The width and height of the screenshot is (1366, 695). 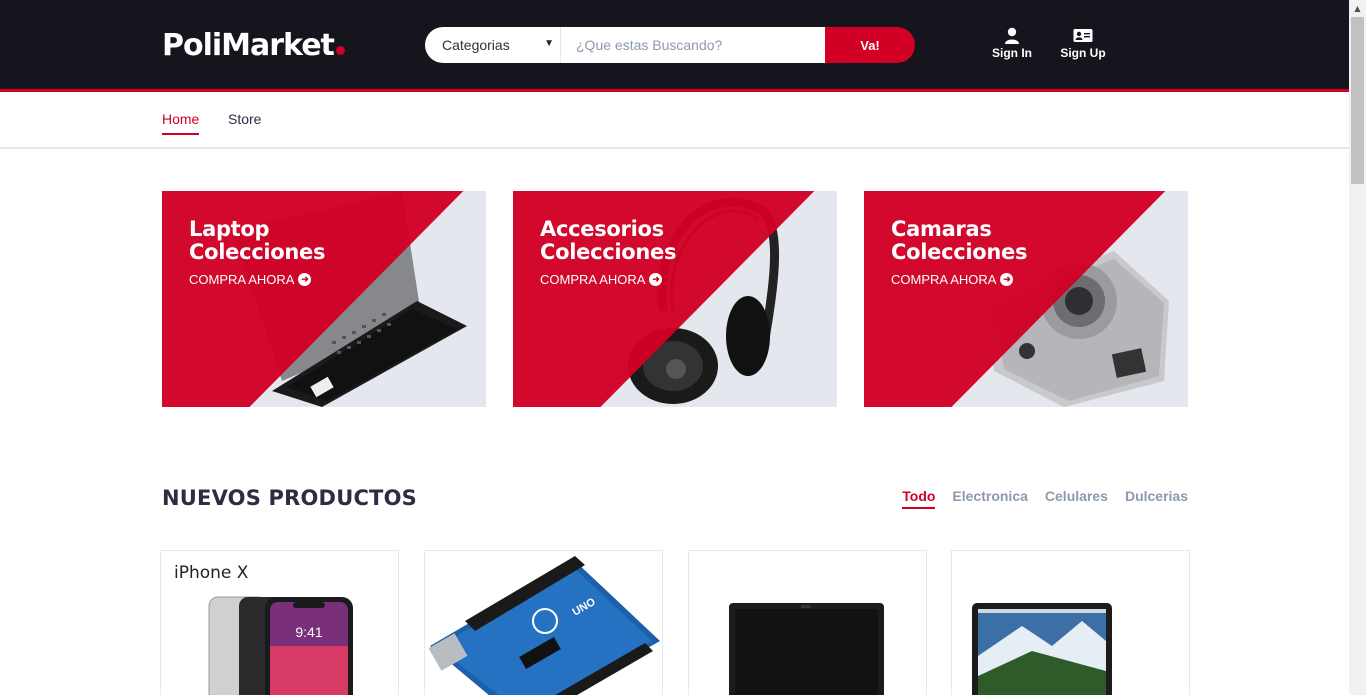 What do you see at coordinates (693, 45) in the screenshot?
I see `search-input` at bounding box center [693, 45].